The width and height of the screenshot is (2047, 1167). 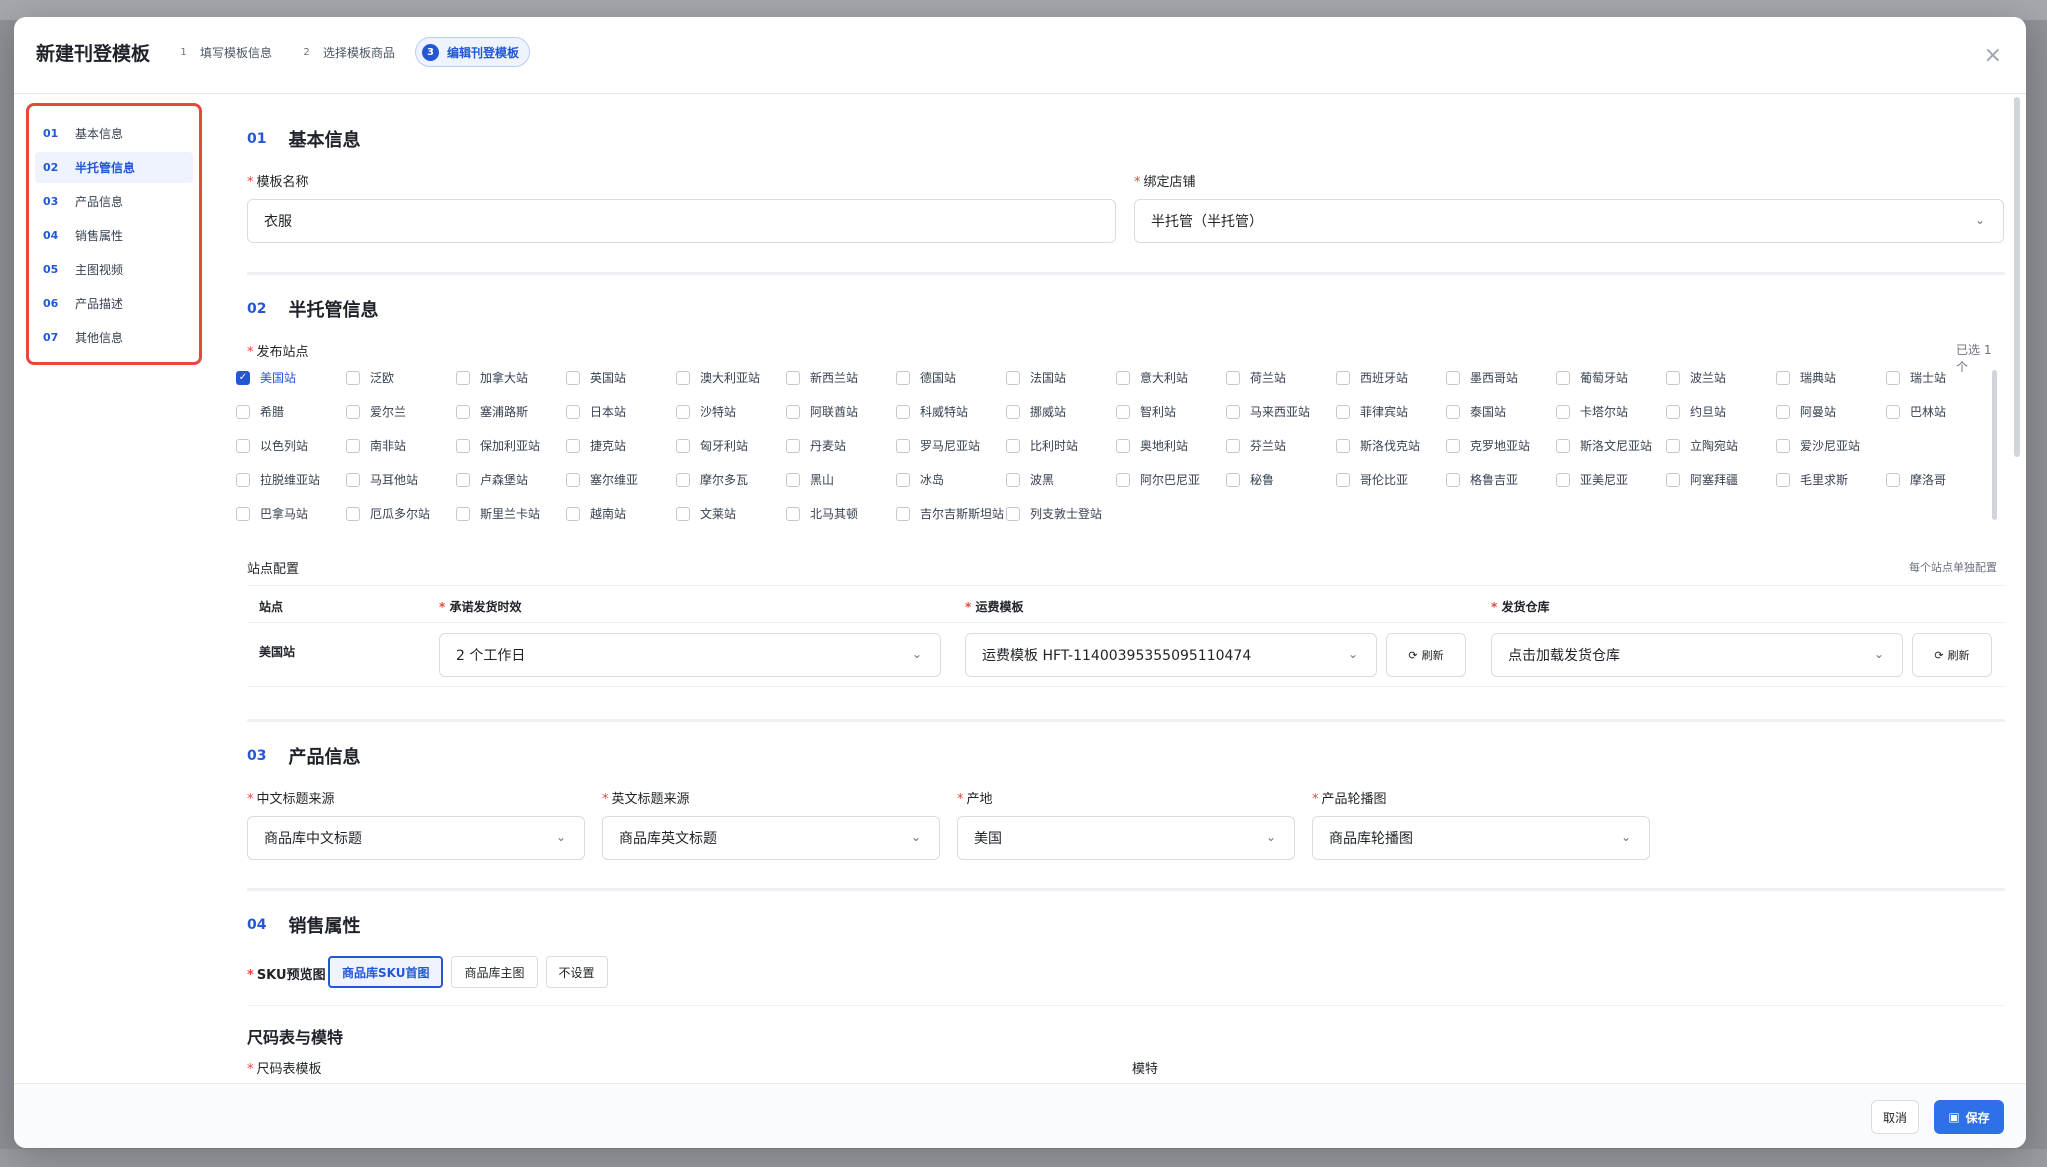 What do you see at coordinates (114, 201) in the screenshot?
I see `nav-item-product: 03 产品信息` at bounding box center [114, 201].